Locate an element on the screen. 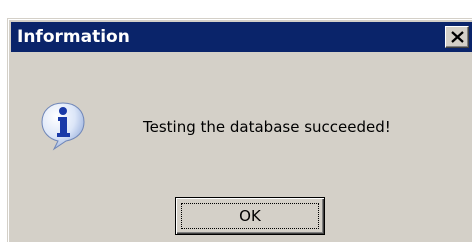 The image size is (472, 242). ok-button-label: OK is located at coordinates (250, 216).